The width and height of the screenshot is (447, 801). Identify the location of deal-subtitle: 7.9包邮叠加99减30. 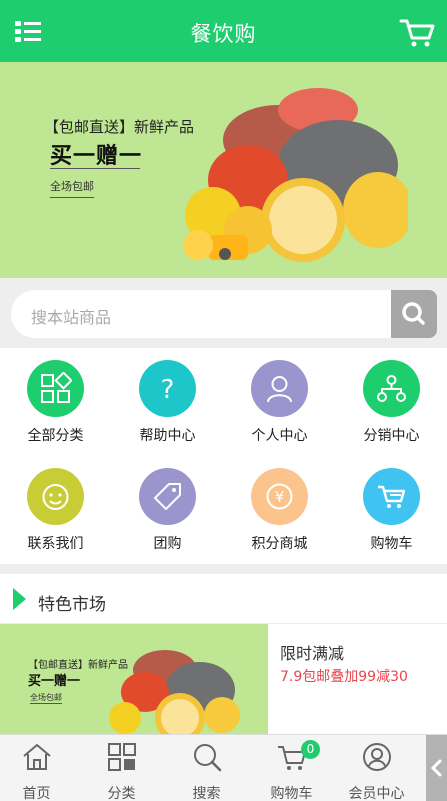
(344, 677).